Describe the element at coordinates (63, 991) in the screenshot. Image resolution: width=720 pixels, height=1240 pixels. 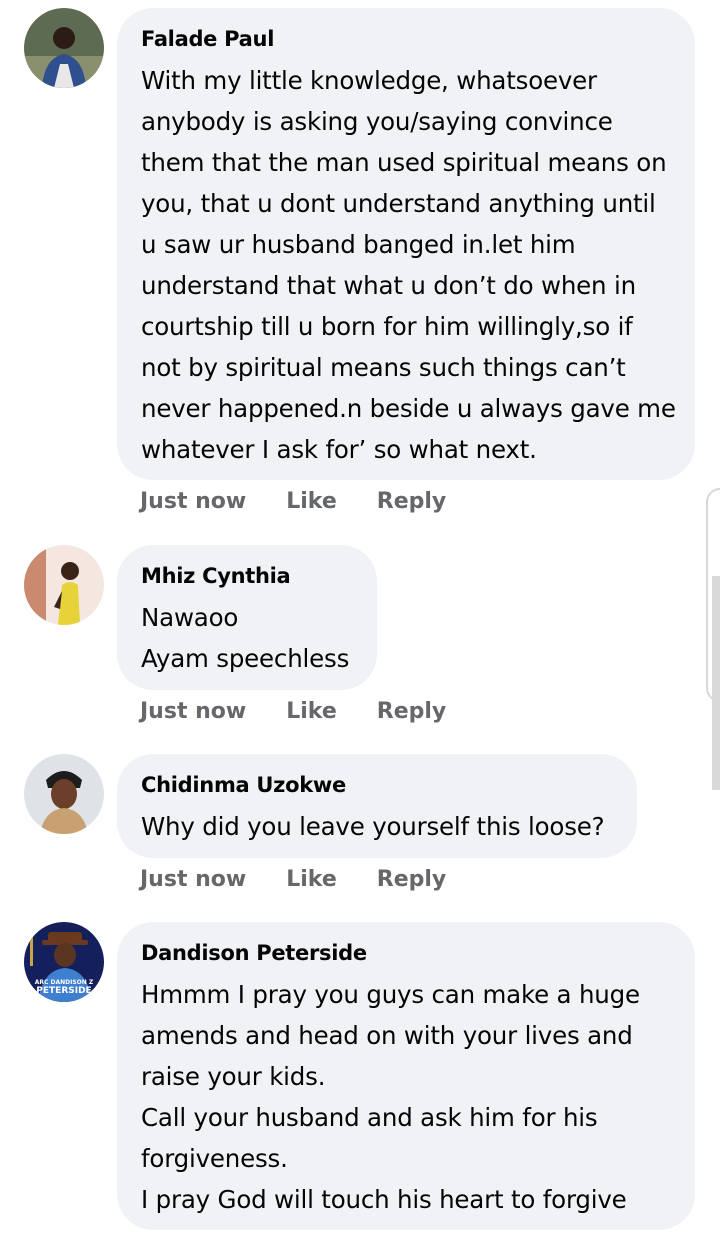
I see `avatar-text: PETERSIDE` at that location.